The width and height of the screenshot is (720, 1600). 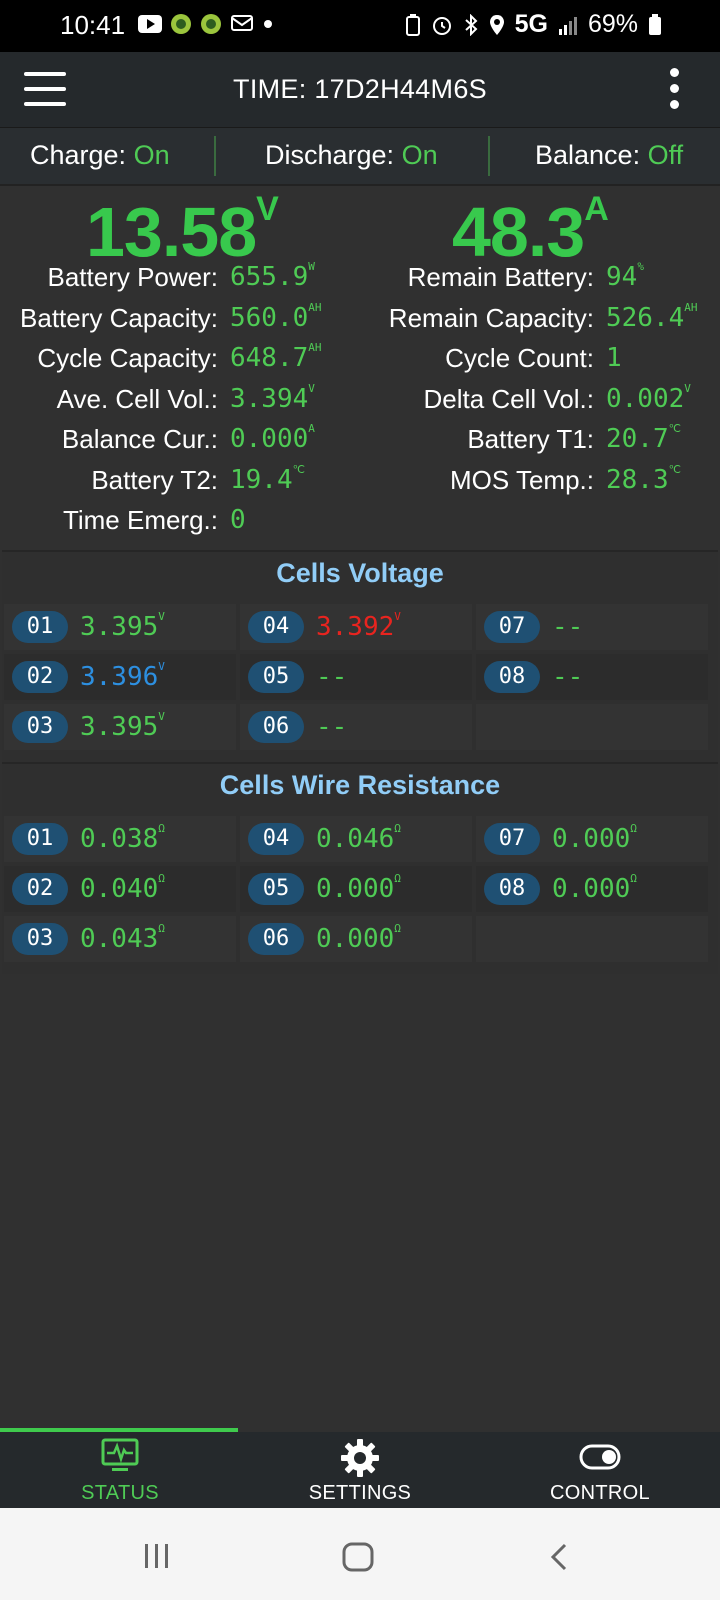 I want to click on cell-item: 01 0.038Ω, so click(x=120, y=839).